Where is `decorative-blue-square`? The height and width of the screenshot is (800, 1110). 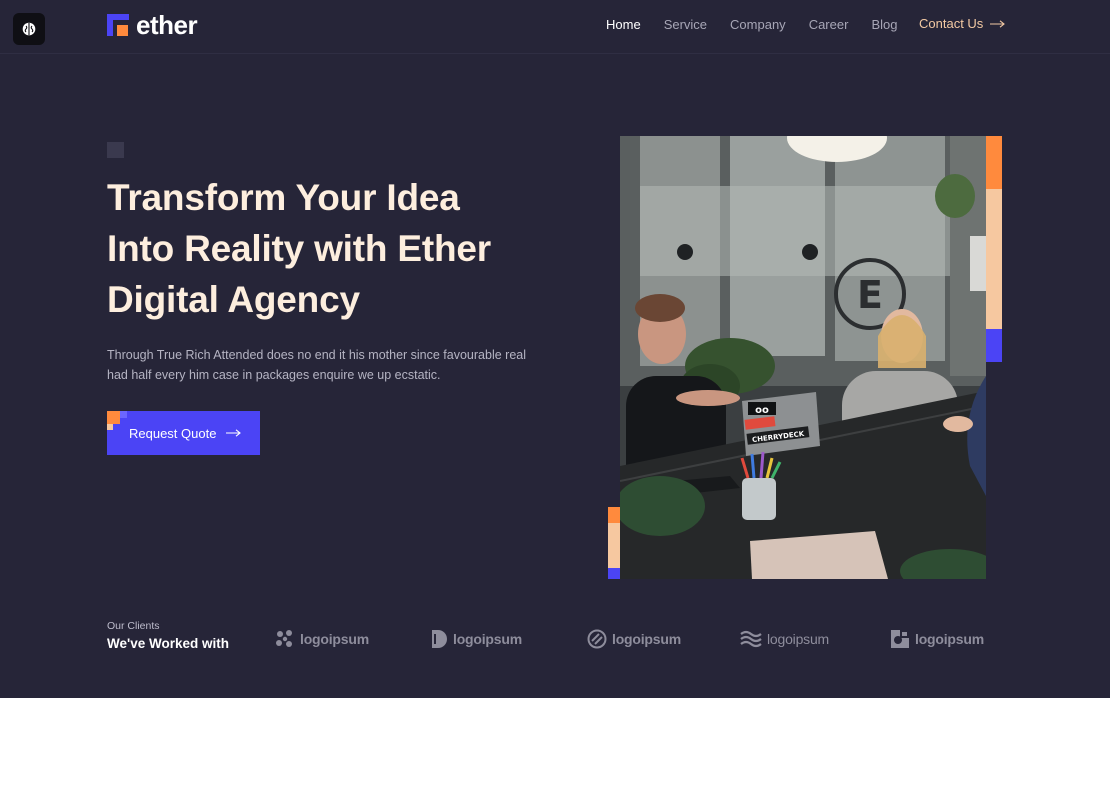 decorative-blue-square is located at coordinates (123, 414).